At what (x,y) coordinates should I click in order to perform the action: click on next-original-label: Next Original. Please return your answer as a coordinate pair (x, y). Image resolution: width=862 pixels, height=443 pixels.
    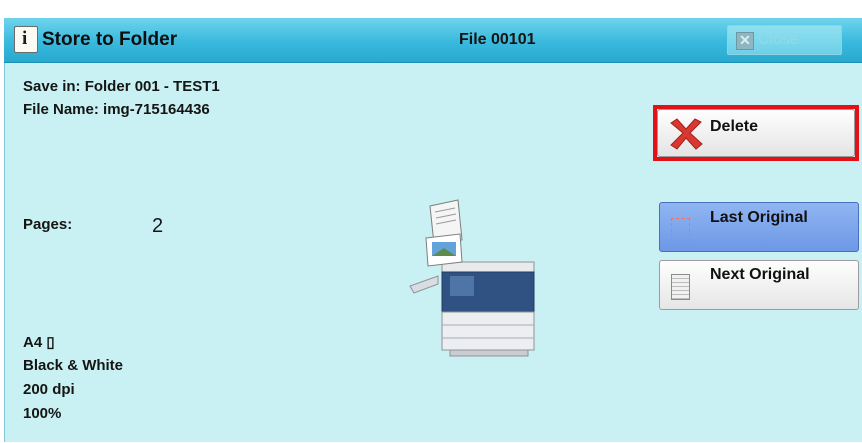
    Looking at the image, I should click on (760, 274).